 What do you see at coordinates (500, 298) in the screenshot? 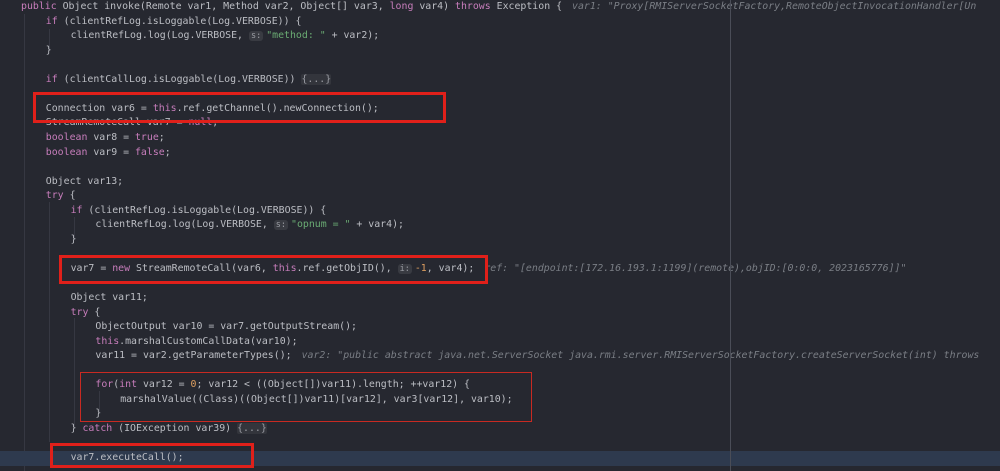
I see `code-line: Object var11;` at bounding box center [500, 298].